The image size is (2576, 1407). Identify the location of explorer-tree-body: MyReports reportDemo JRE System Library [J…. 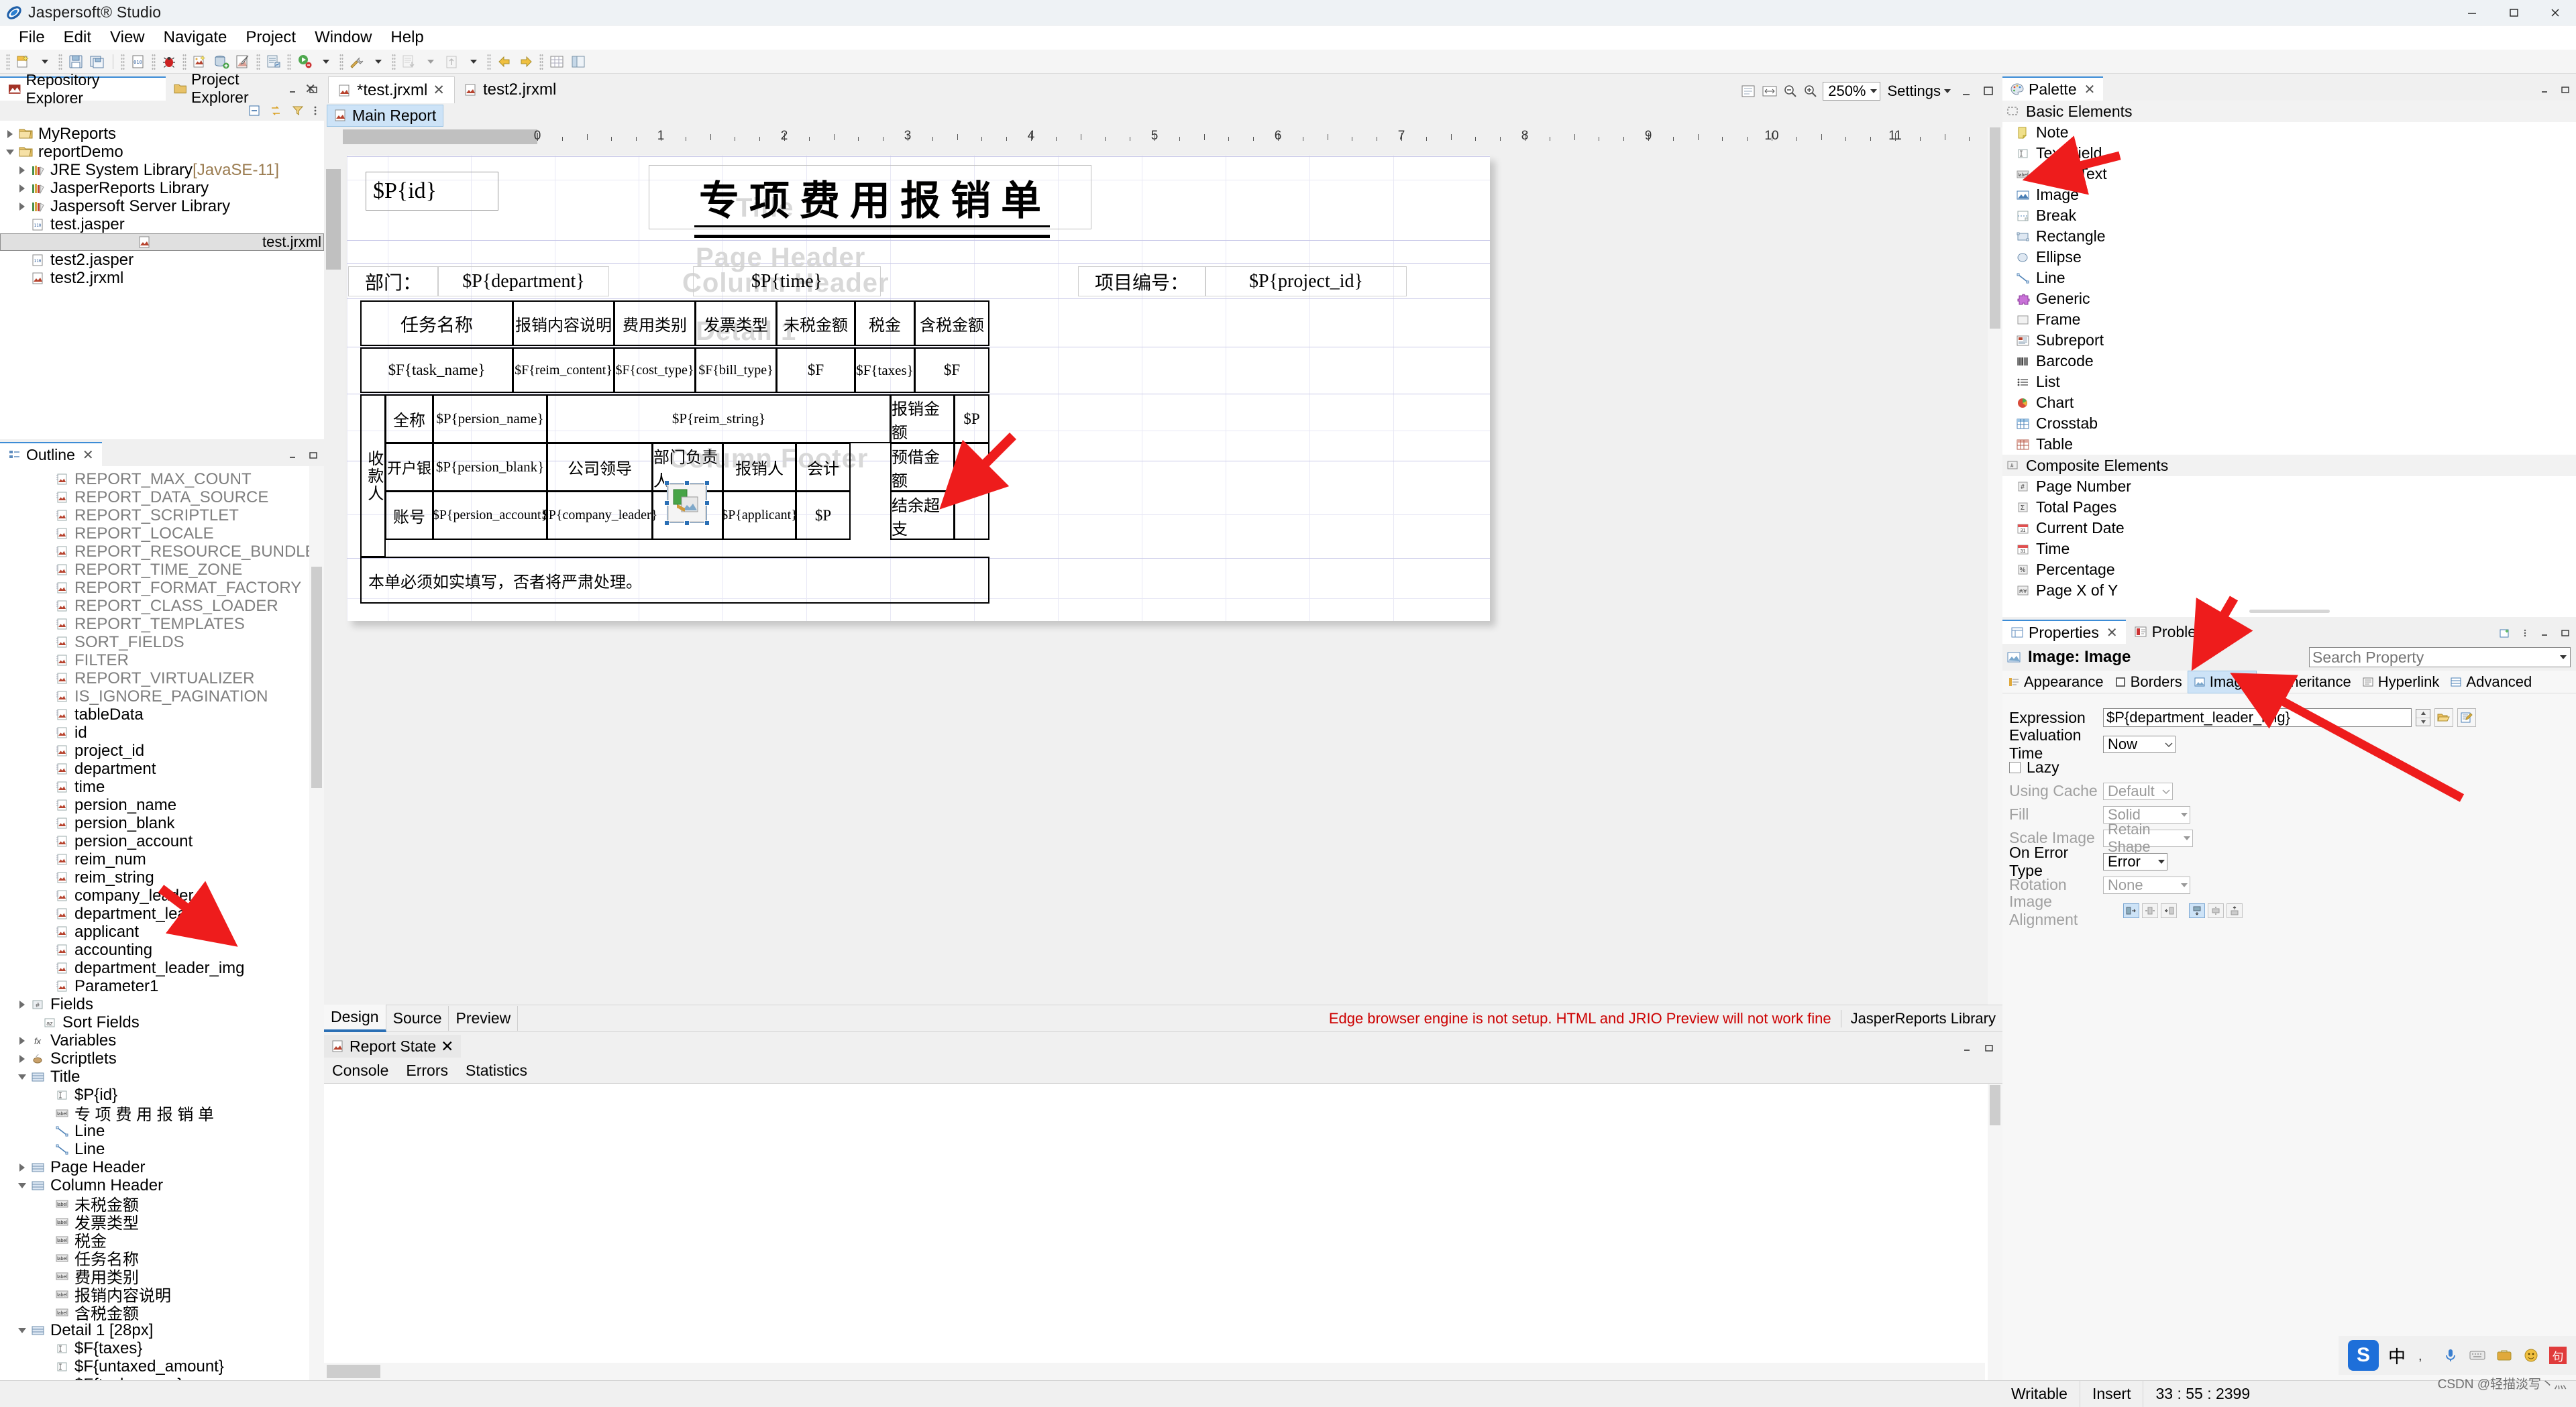
(162, 280).